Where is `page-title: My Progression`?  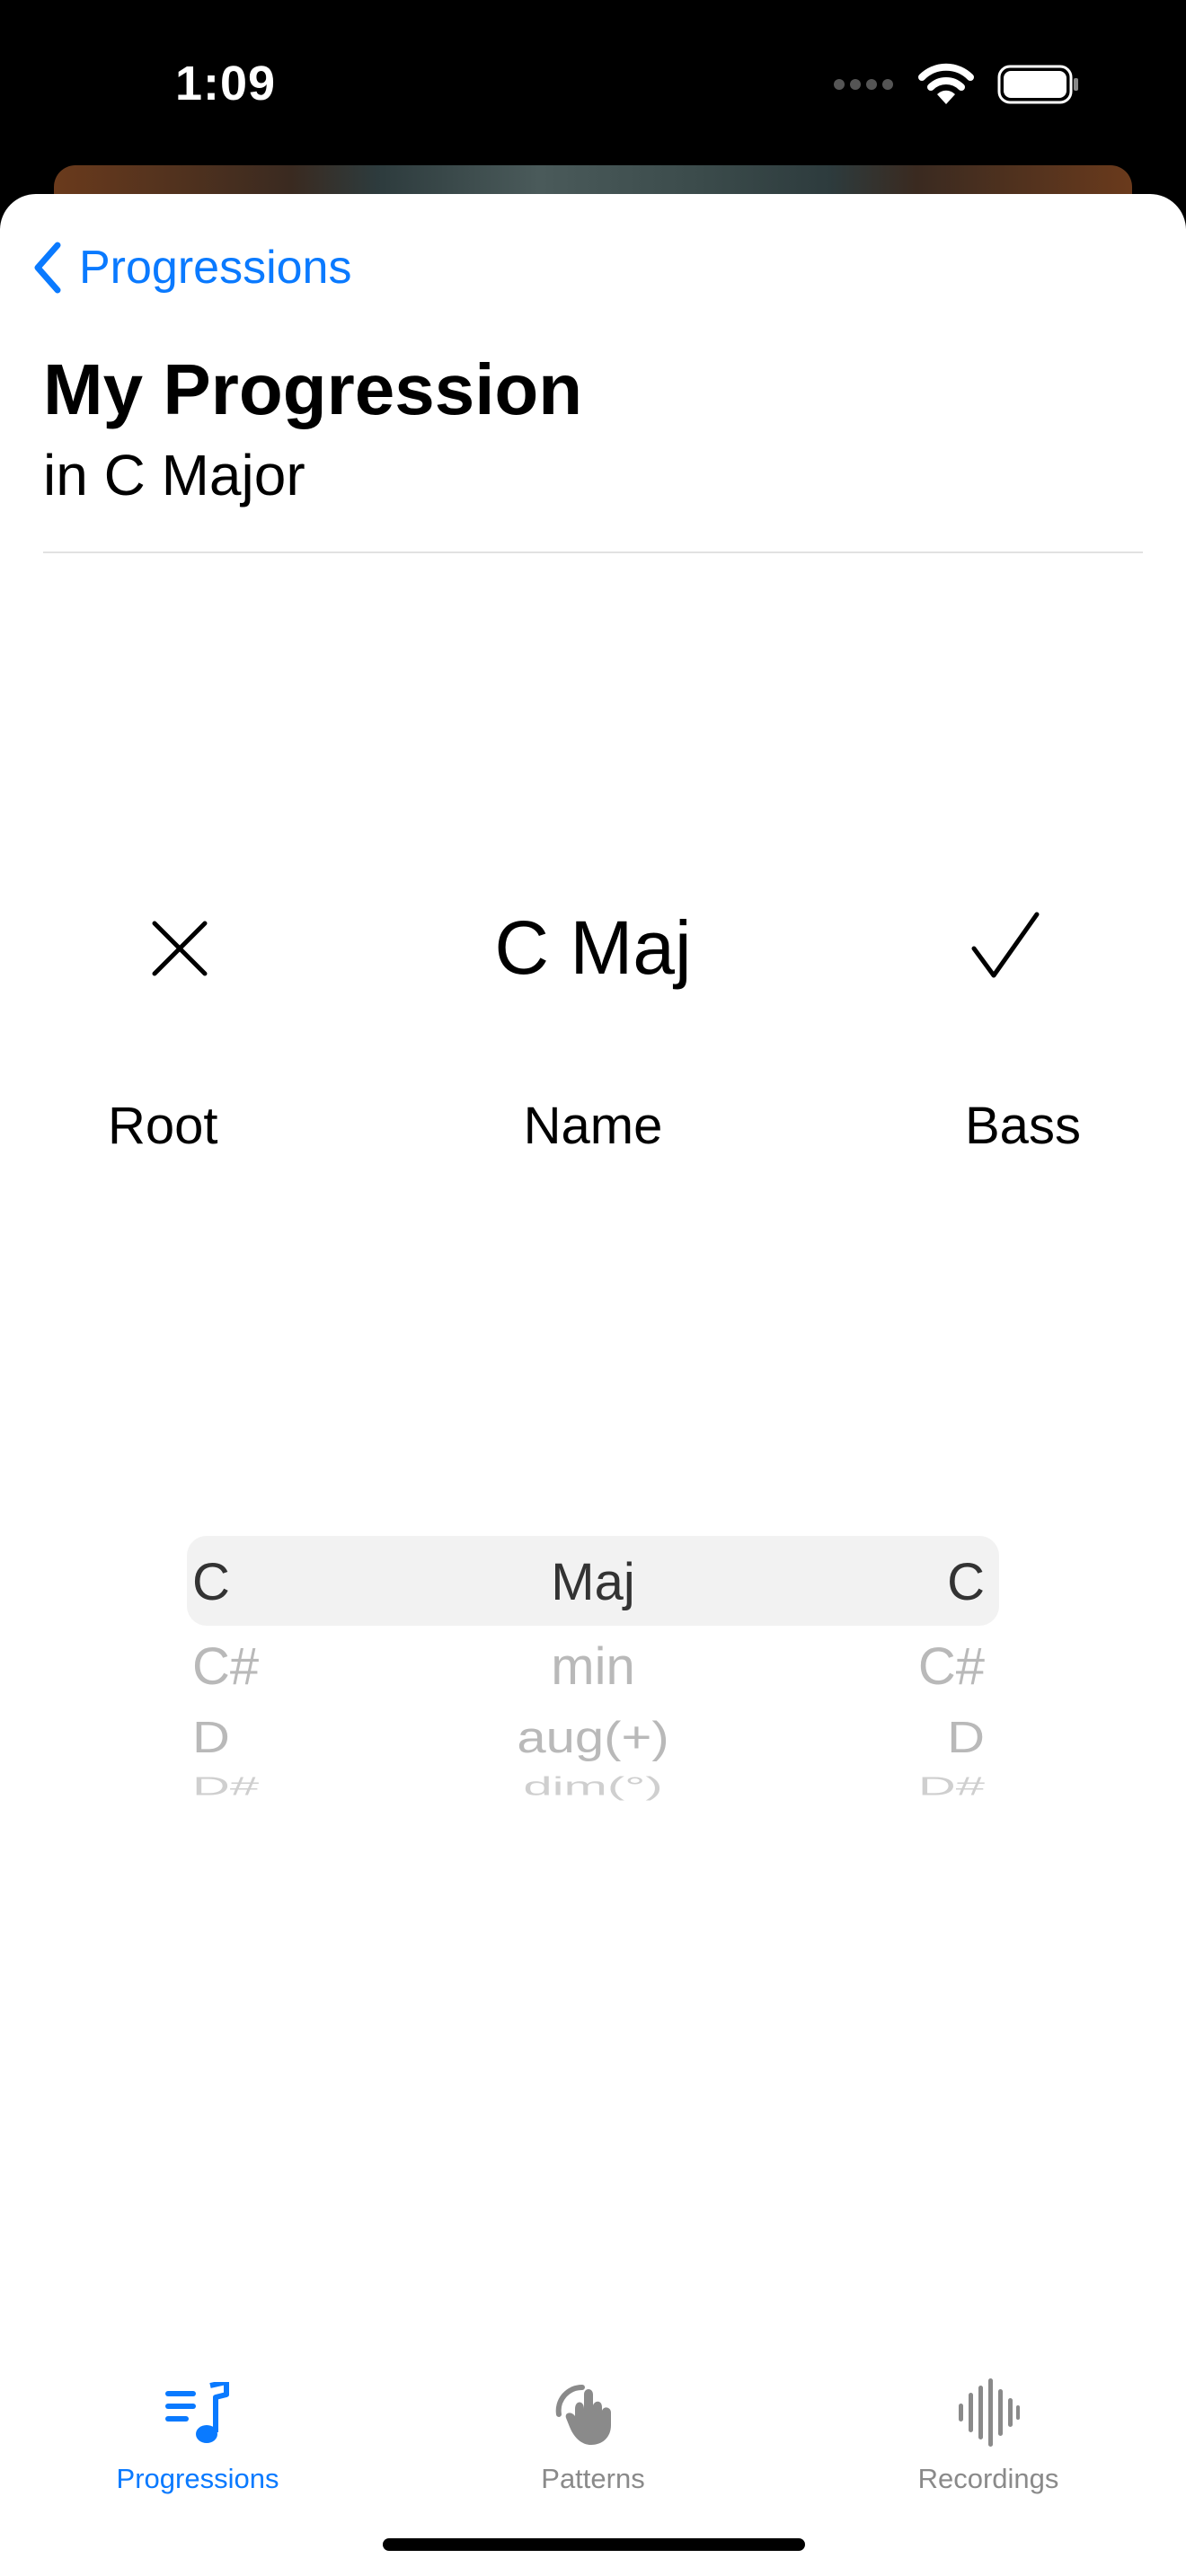
page-title: My Progression is located at coordinates (313, 389).